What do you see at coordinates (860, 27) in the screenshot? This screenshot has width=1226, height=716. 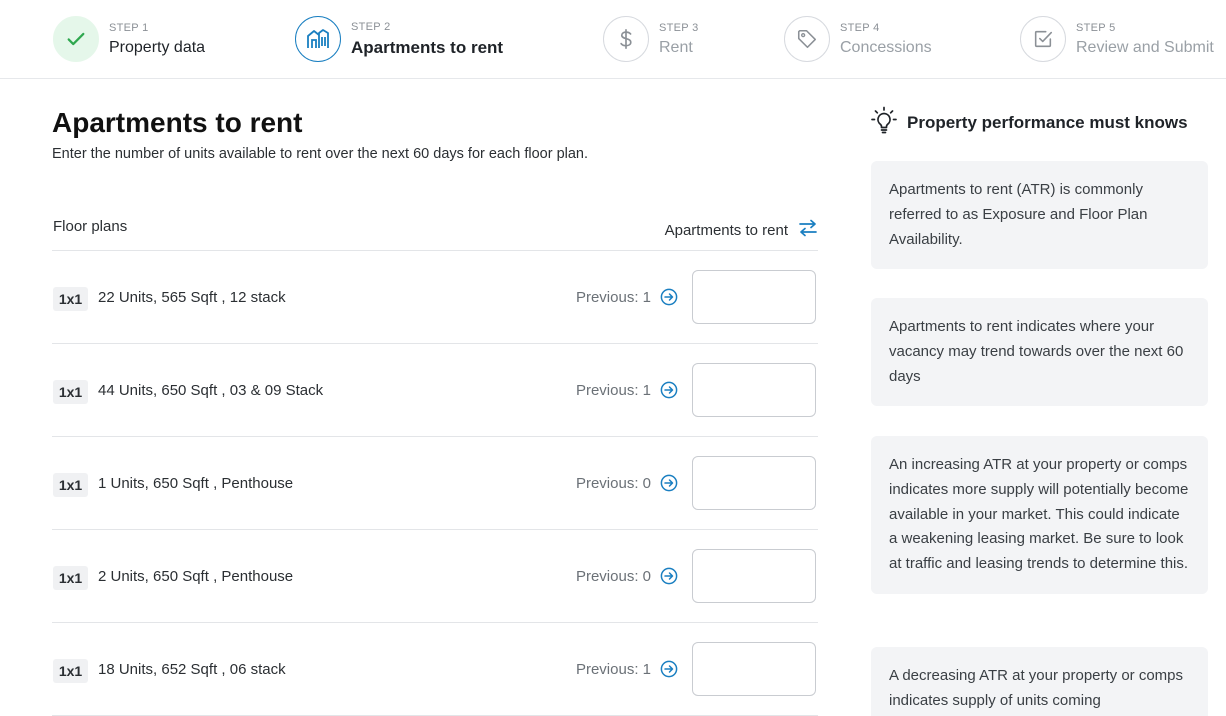 I see `step-number: STEP 4` at bounding box center [860, 27].